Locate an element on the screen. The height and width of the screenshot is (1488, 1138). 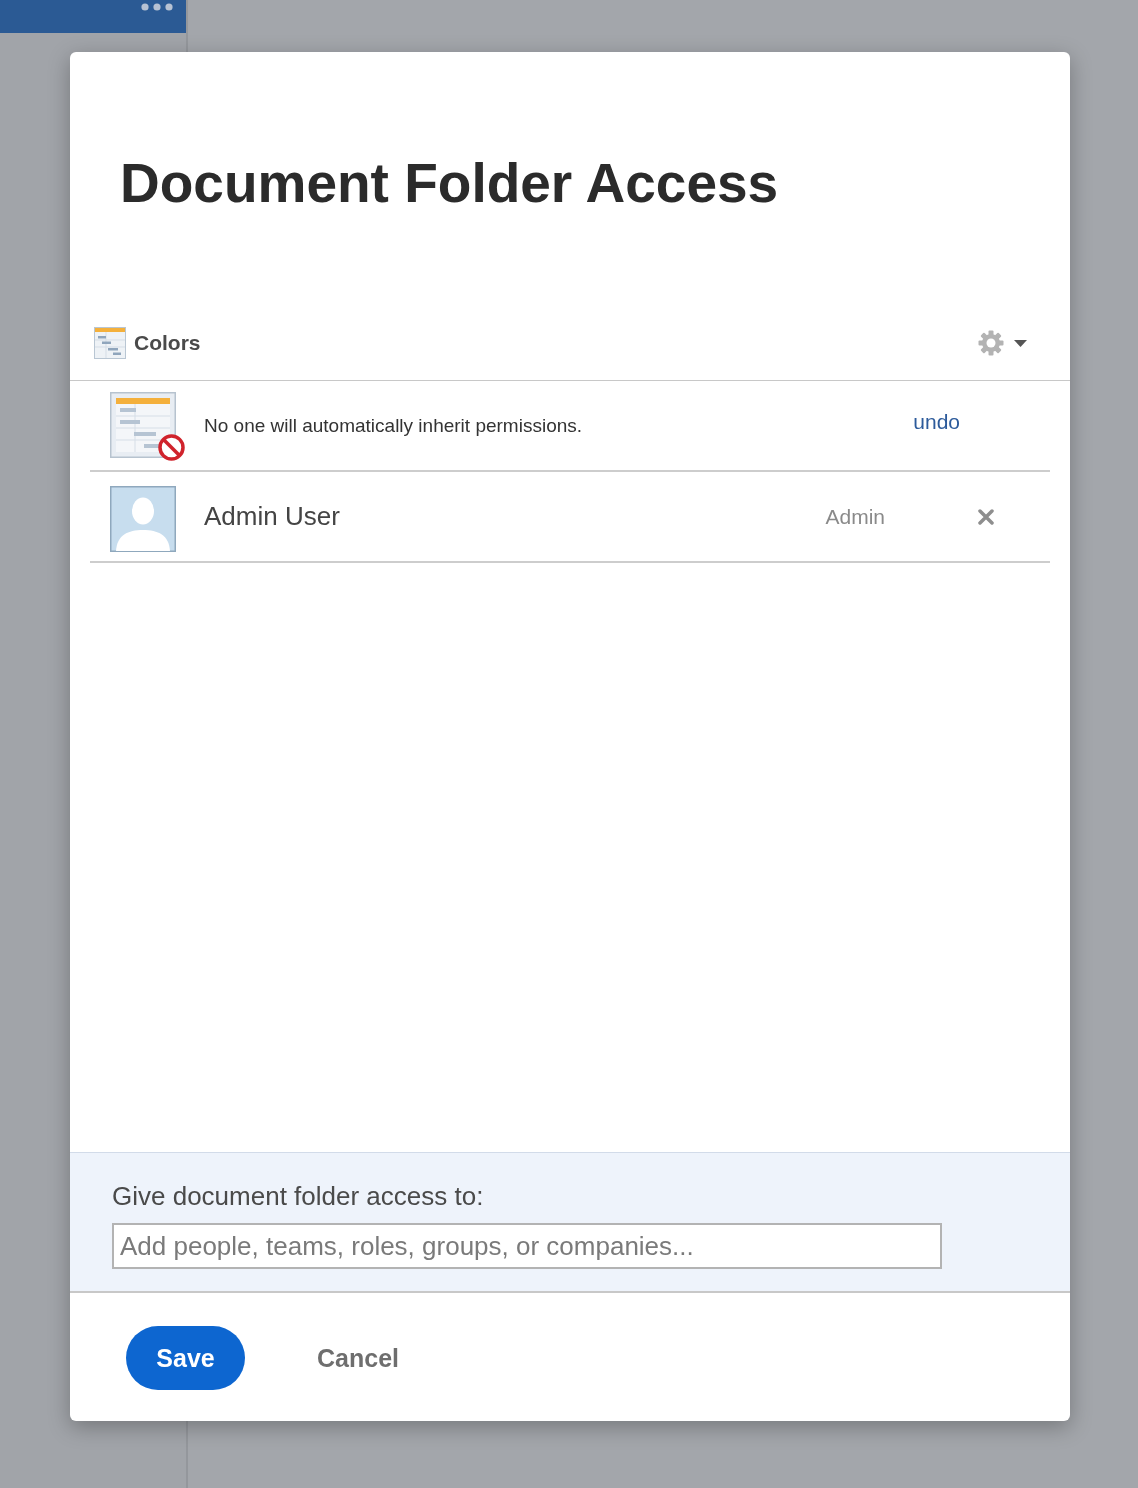
more-icon is located at coordinates (157, 7).